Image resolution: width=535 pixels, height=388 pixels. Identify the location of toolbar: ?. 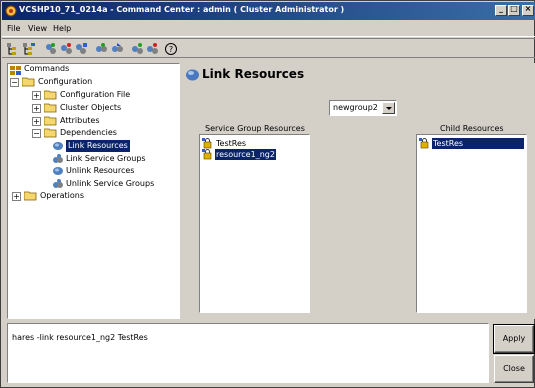
(268, 48).